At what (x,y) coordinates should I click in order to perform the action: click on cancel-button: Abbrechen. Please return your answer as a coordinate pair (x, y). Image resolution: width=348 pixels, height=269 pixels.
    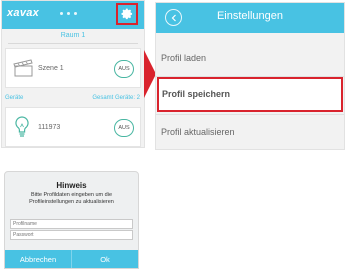
    Looking at the image, I should click on (38, 259).